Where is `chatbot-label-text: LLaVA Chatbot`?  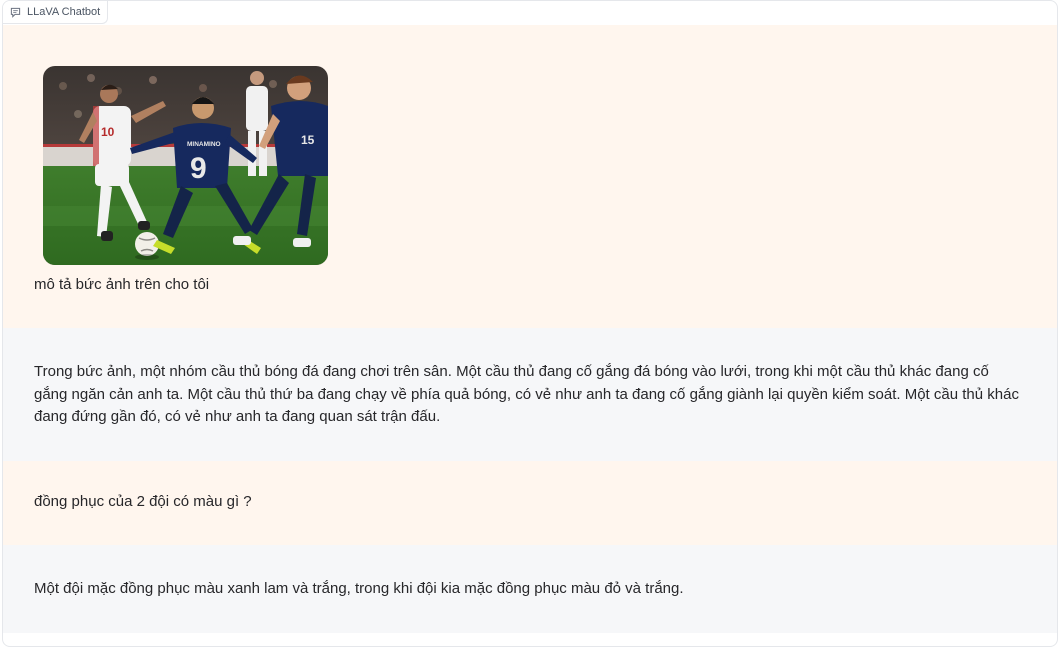
chatbot-label-text: LLaVA Chatbot is located at coordinates (64, 12).